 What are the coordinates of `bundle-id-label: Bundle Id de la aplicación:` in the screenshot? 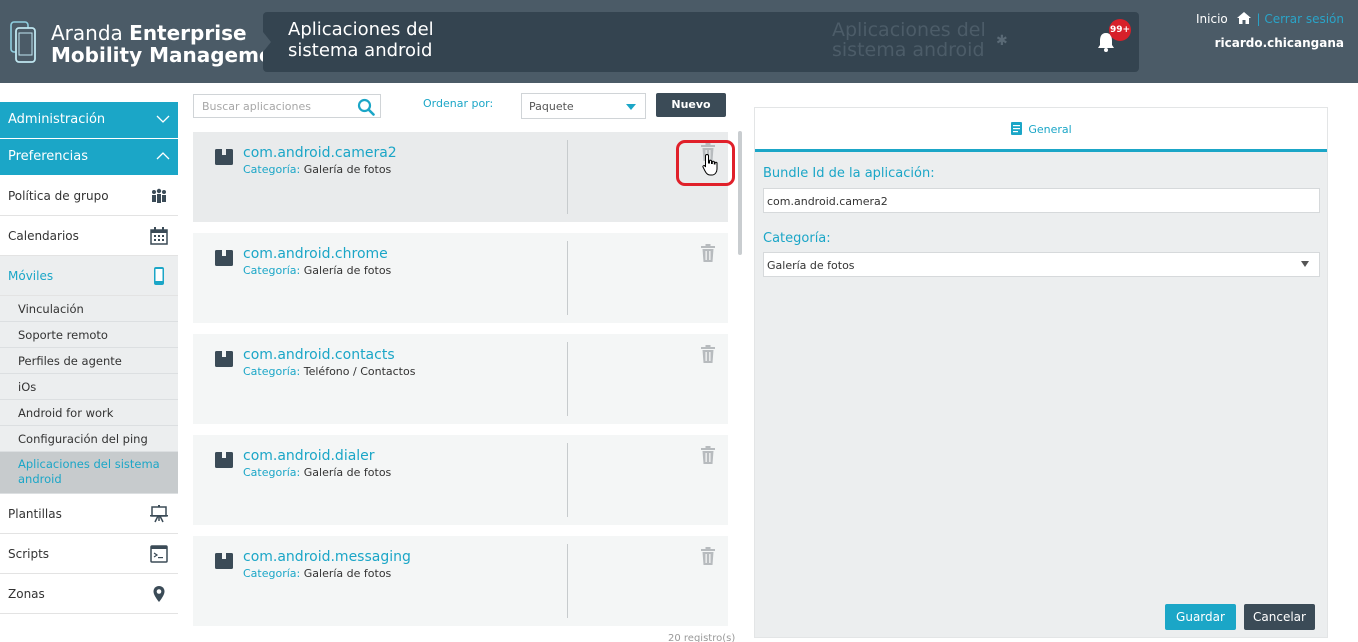 It's located at (849, 173).